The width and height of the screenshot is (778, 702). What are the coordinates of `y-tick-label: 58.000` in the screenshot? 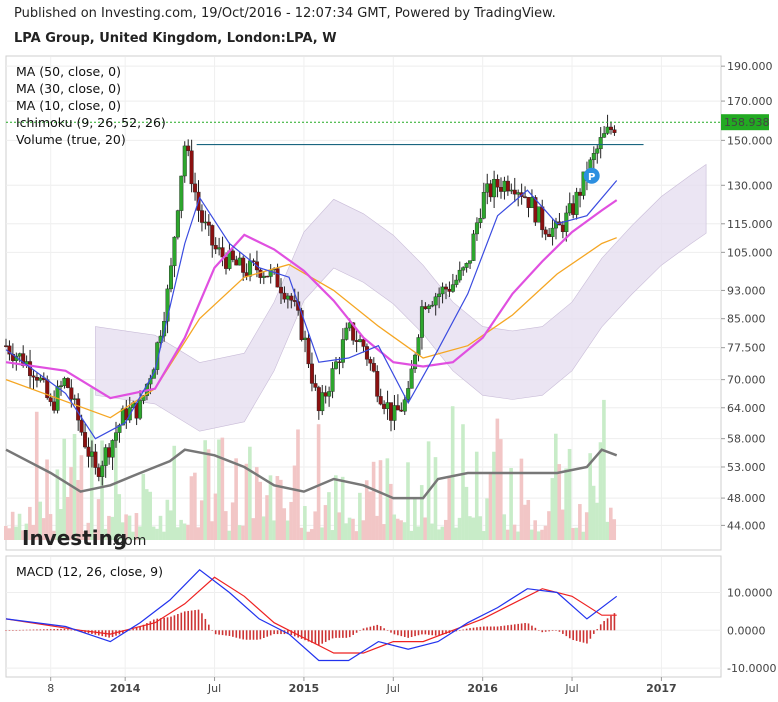 It's located at (746, 439).